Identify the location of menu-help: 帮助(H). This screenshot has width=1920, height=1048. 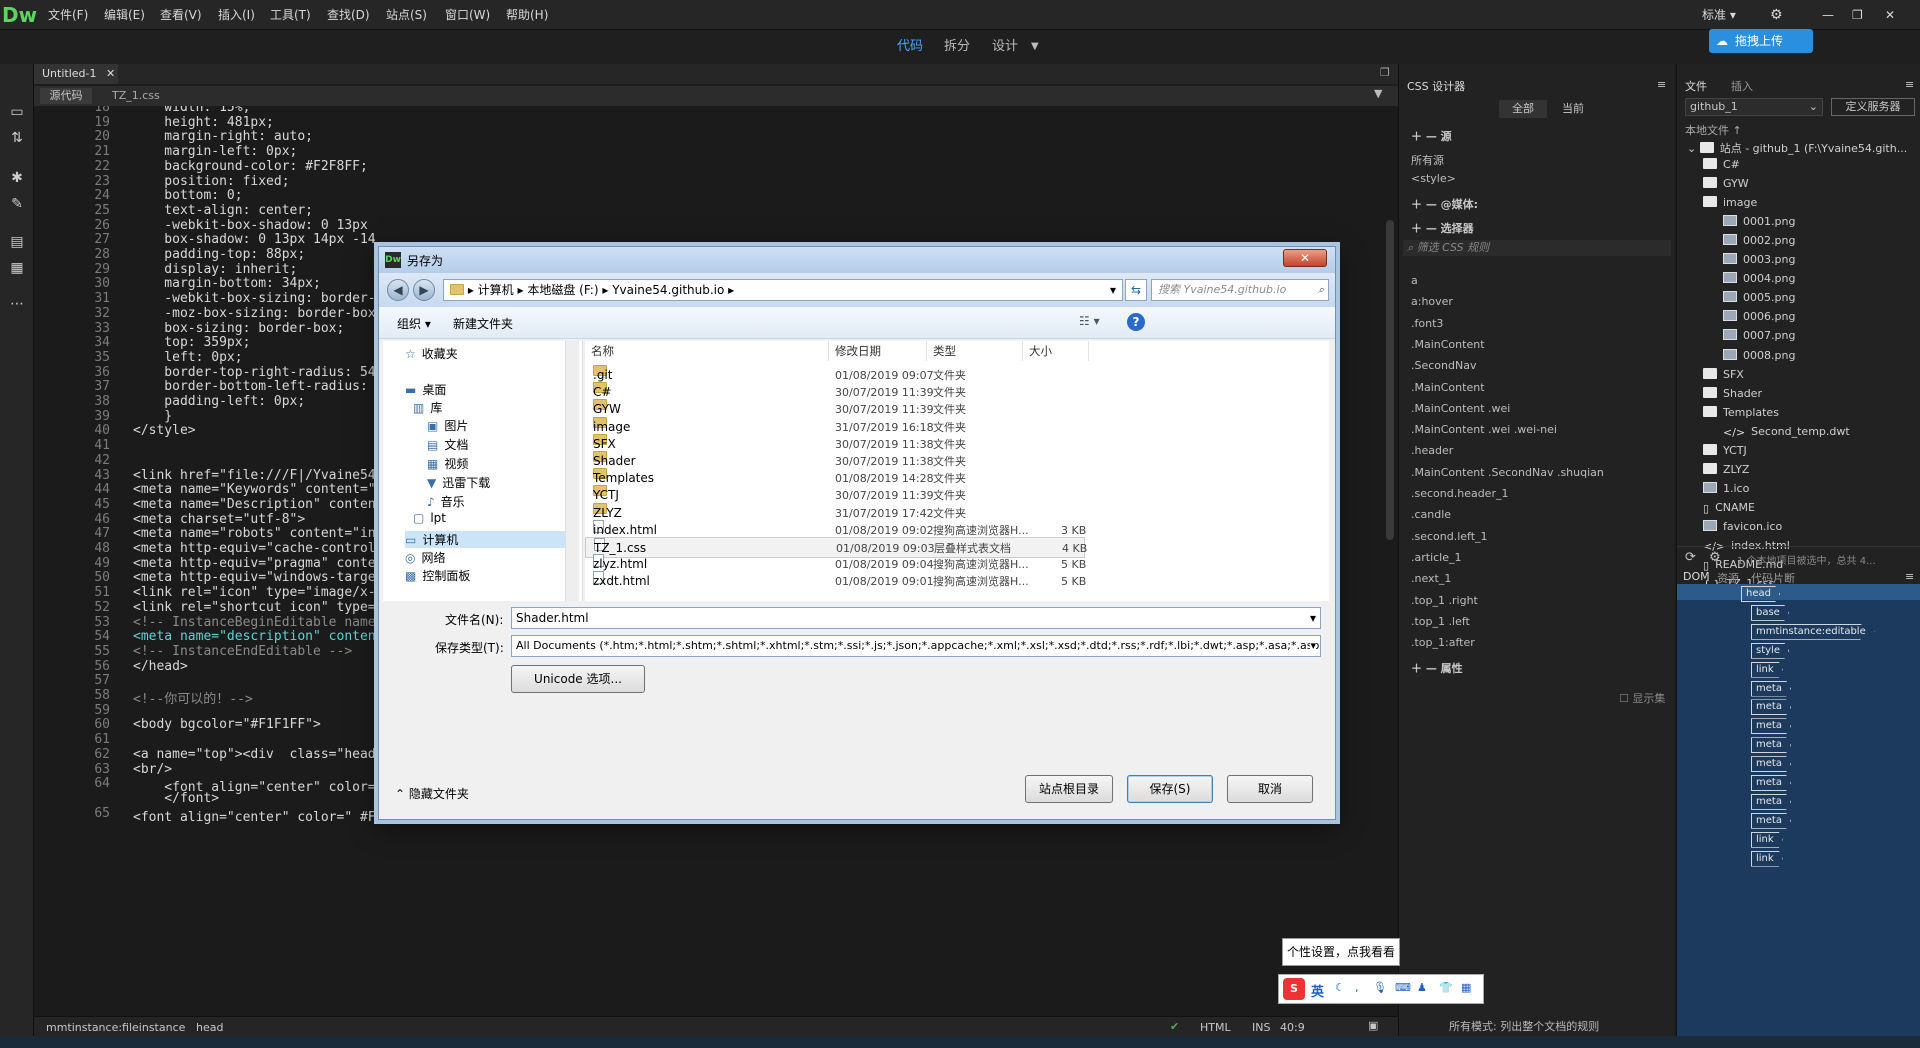
(527, 15).